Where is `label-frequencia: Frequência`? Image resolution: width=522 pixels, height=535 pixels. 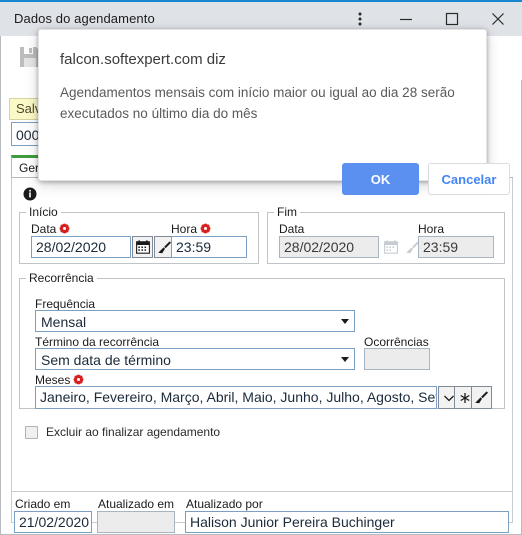 label-frequencia: Frequência is located at coordinates (65, 304).